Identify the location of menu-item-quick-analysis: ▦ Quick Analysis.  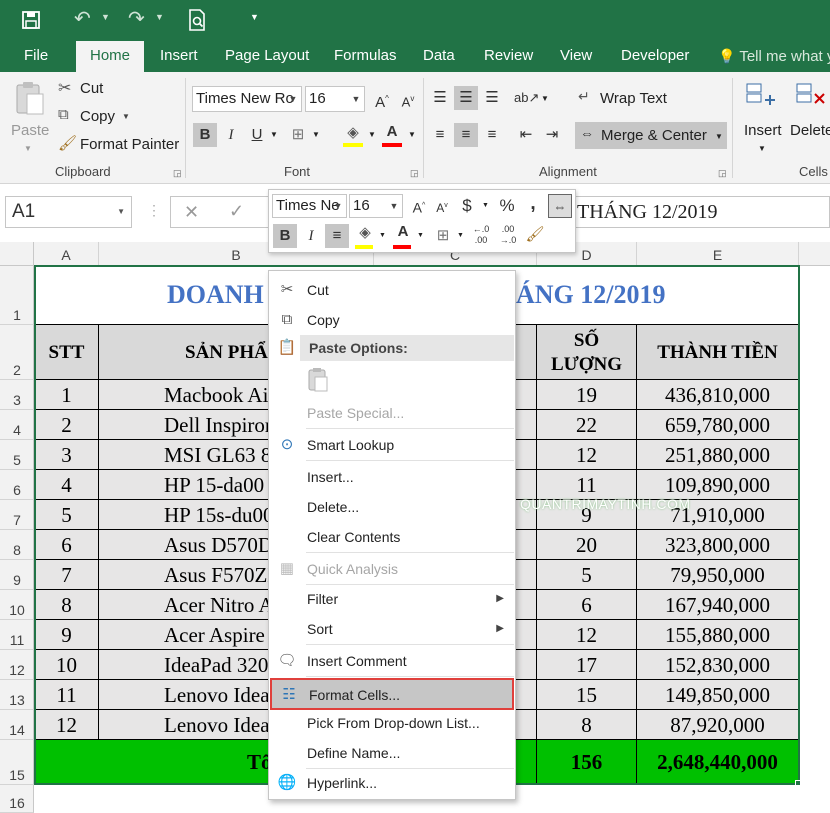
(392, 569).